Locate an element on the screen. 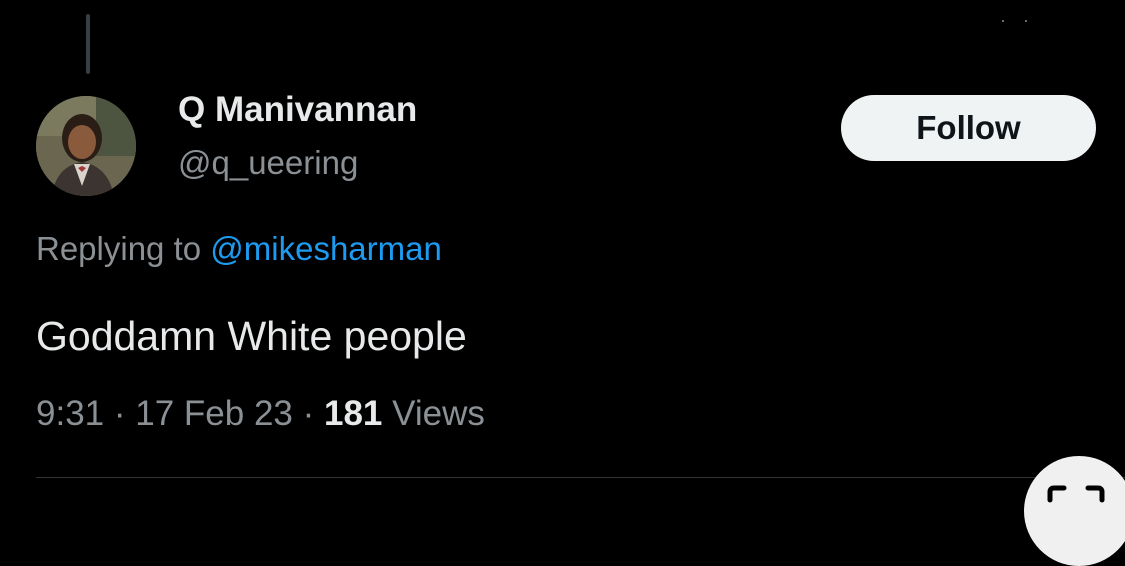  author-handle: @q_ueering is located at coordinates (268, 162).